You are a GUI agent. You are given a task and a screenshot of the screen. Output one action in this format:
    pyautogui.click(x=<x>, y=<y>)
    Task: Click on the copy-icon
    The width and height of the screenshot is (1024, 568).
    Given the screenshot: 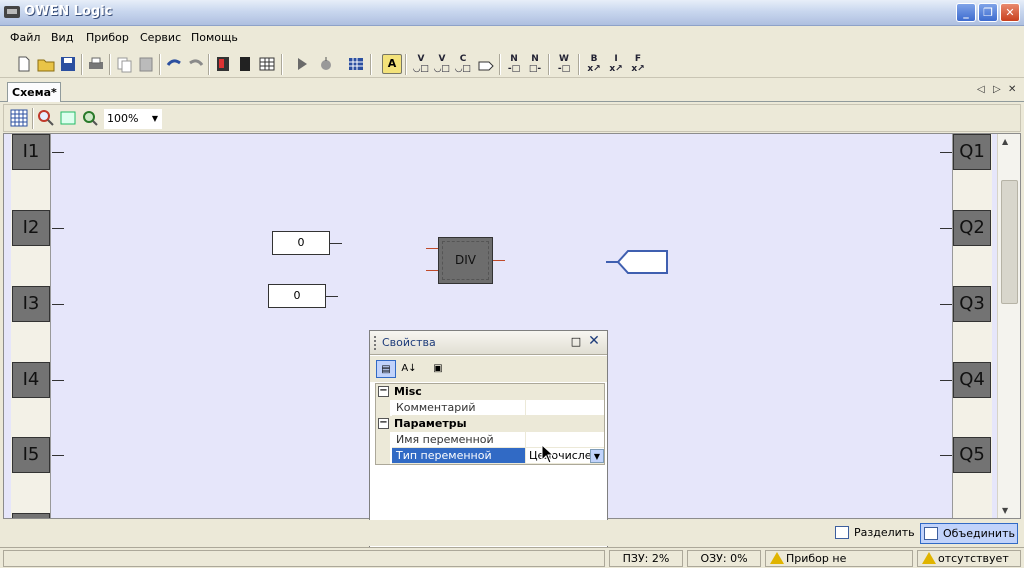 What is the action you would take?
    pyautogui.click(x=124, y=64)
    